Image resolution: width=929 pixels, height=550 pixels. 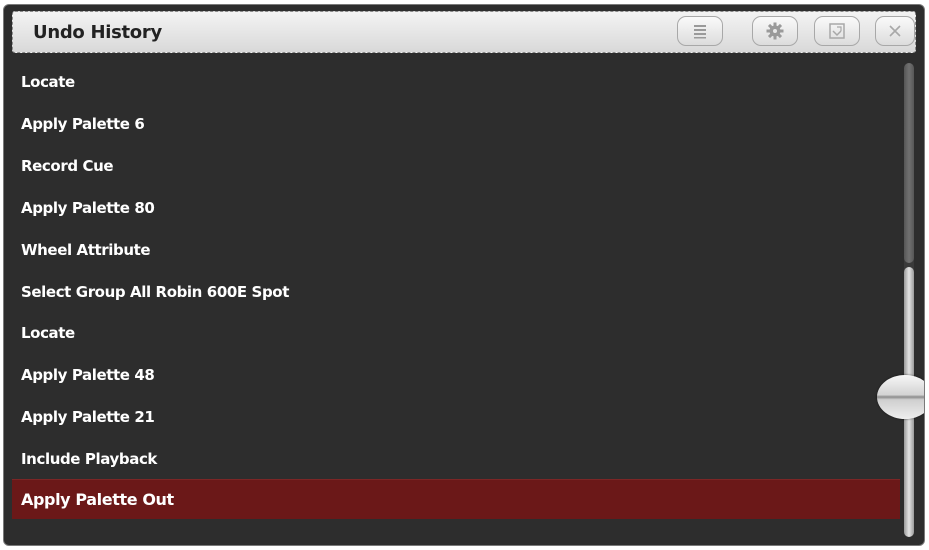 What do you see at coordinates (456, 499) in the screenshot?
I see `list-item-selected: Apply Palette Out` at bounding box center [456, 499].